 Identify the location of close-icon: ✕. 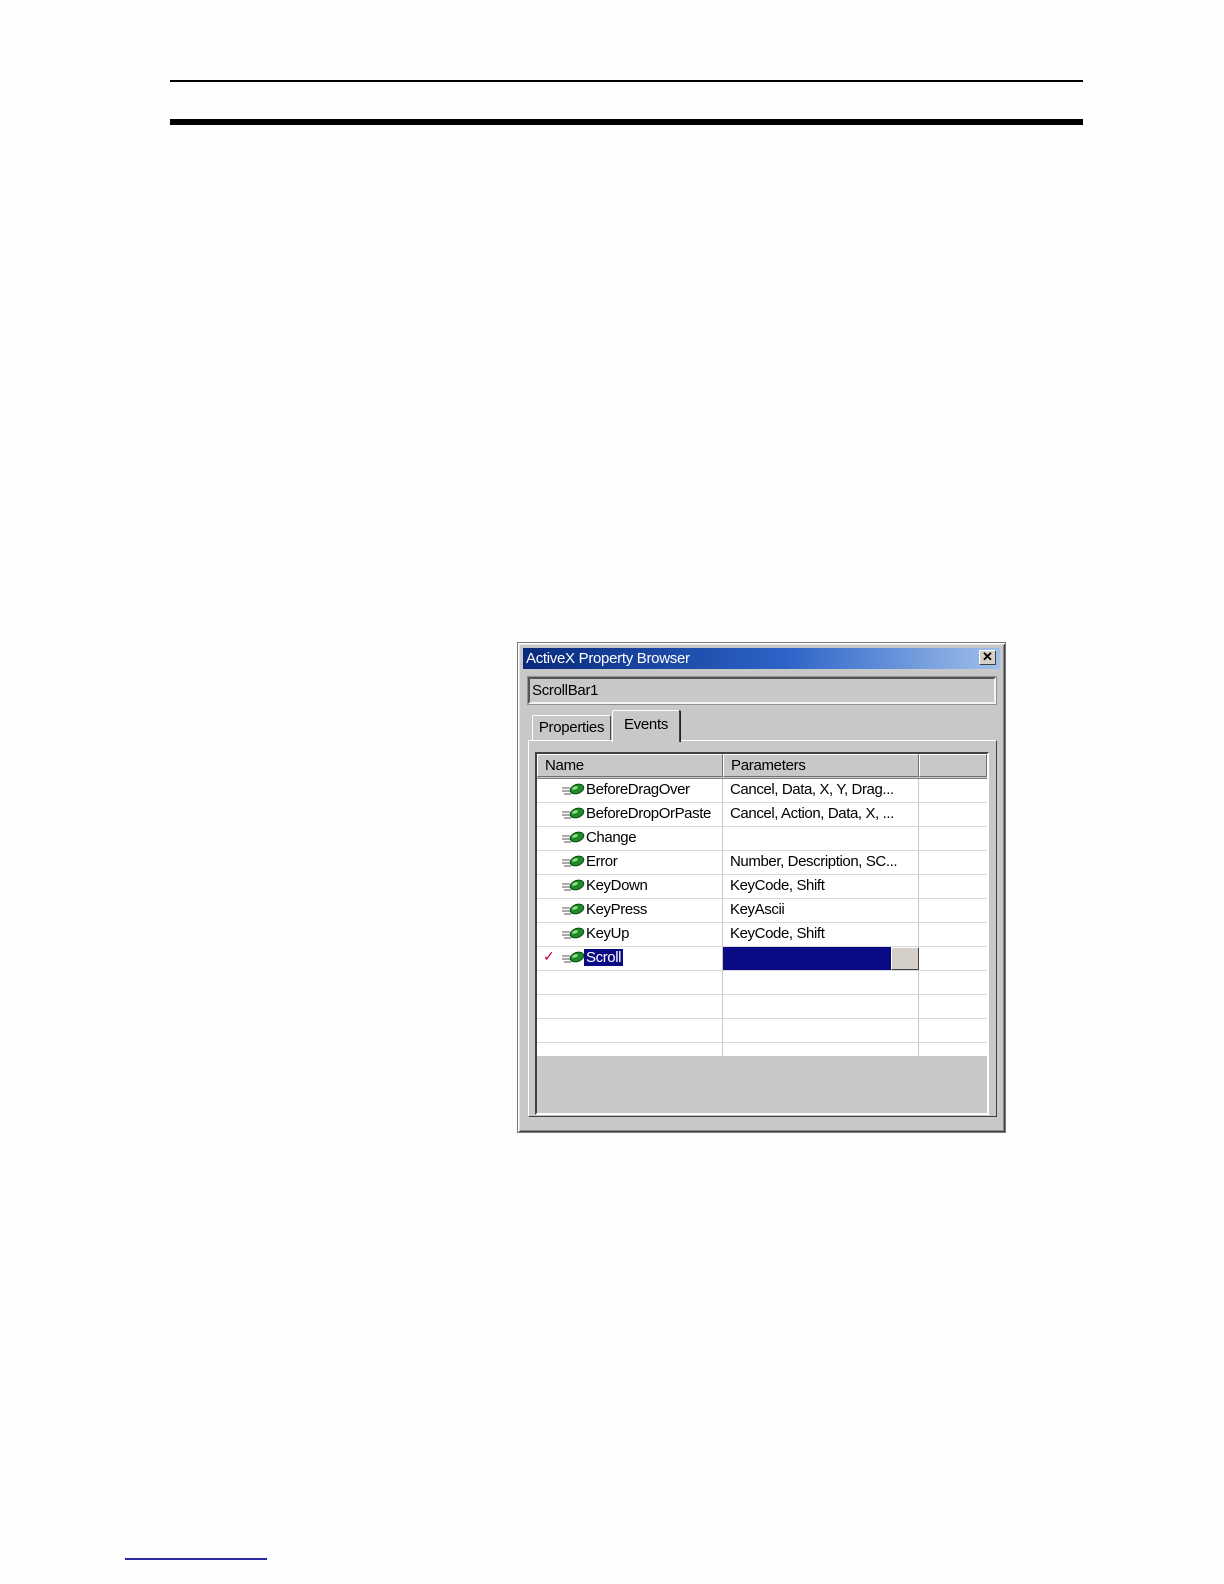
(987, 657).